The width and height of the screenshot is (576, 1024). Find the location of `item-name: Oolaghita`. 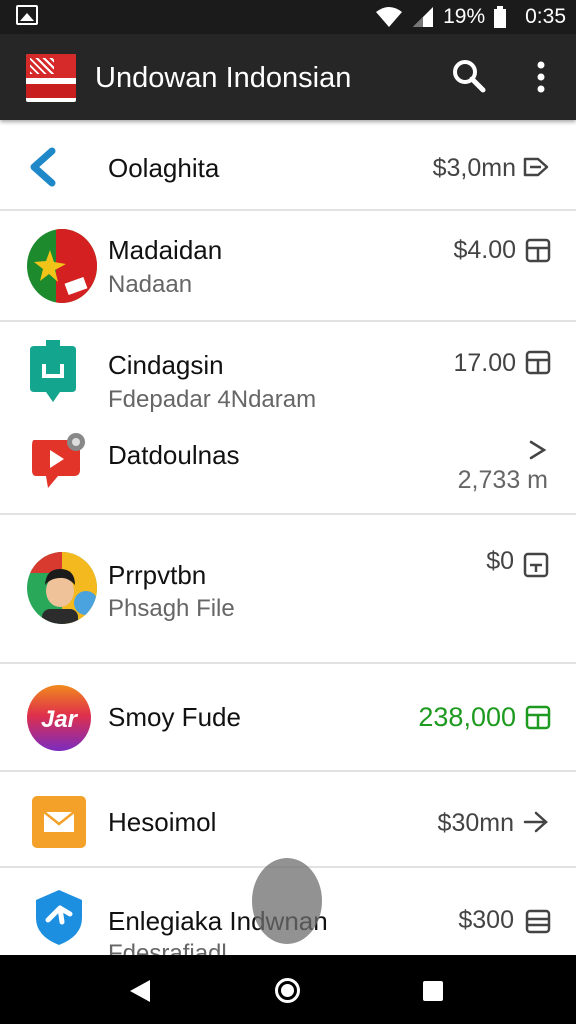

item-name: Oolaghita is located at coordinates (164, 168).